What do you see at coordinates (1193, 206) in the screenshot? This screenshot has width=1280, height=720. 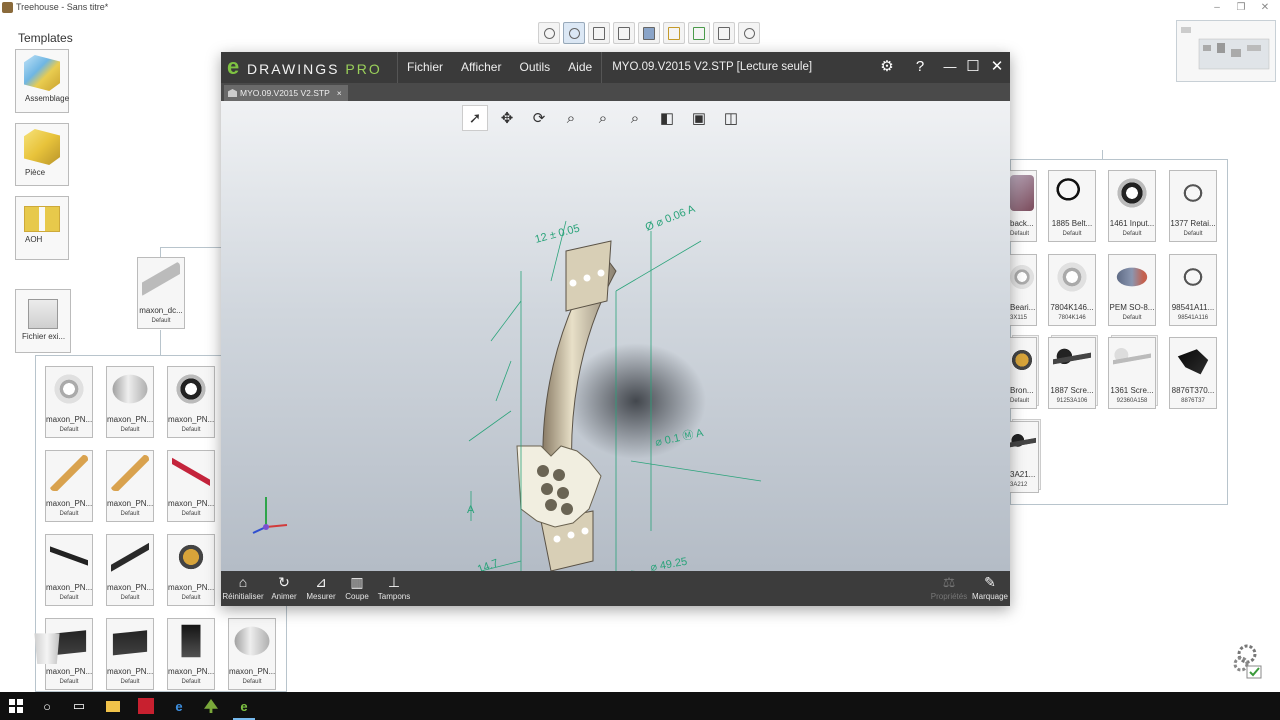 I see `tree-node: 1377 Retai... Default` at bounding box center [1193, 206].